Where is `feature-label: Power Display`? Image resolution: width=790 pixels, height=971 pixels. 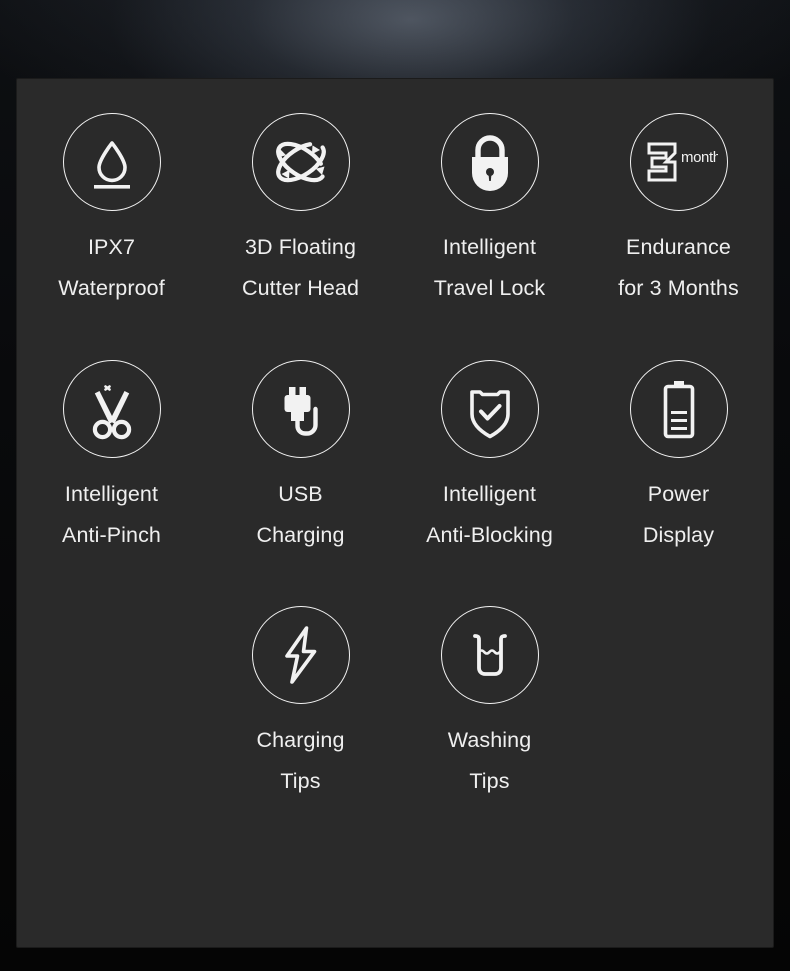 feature-label: Power Display is located at coordinates (678, 515).